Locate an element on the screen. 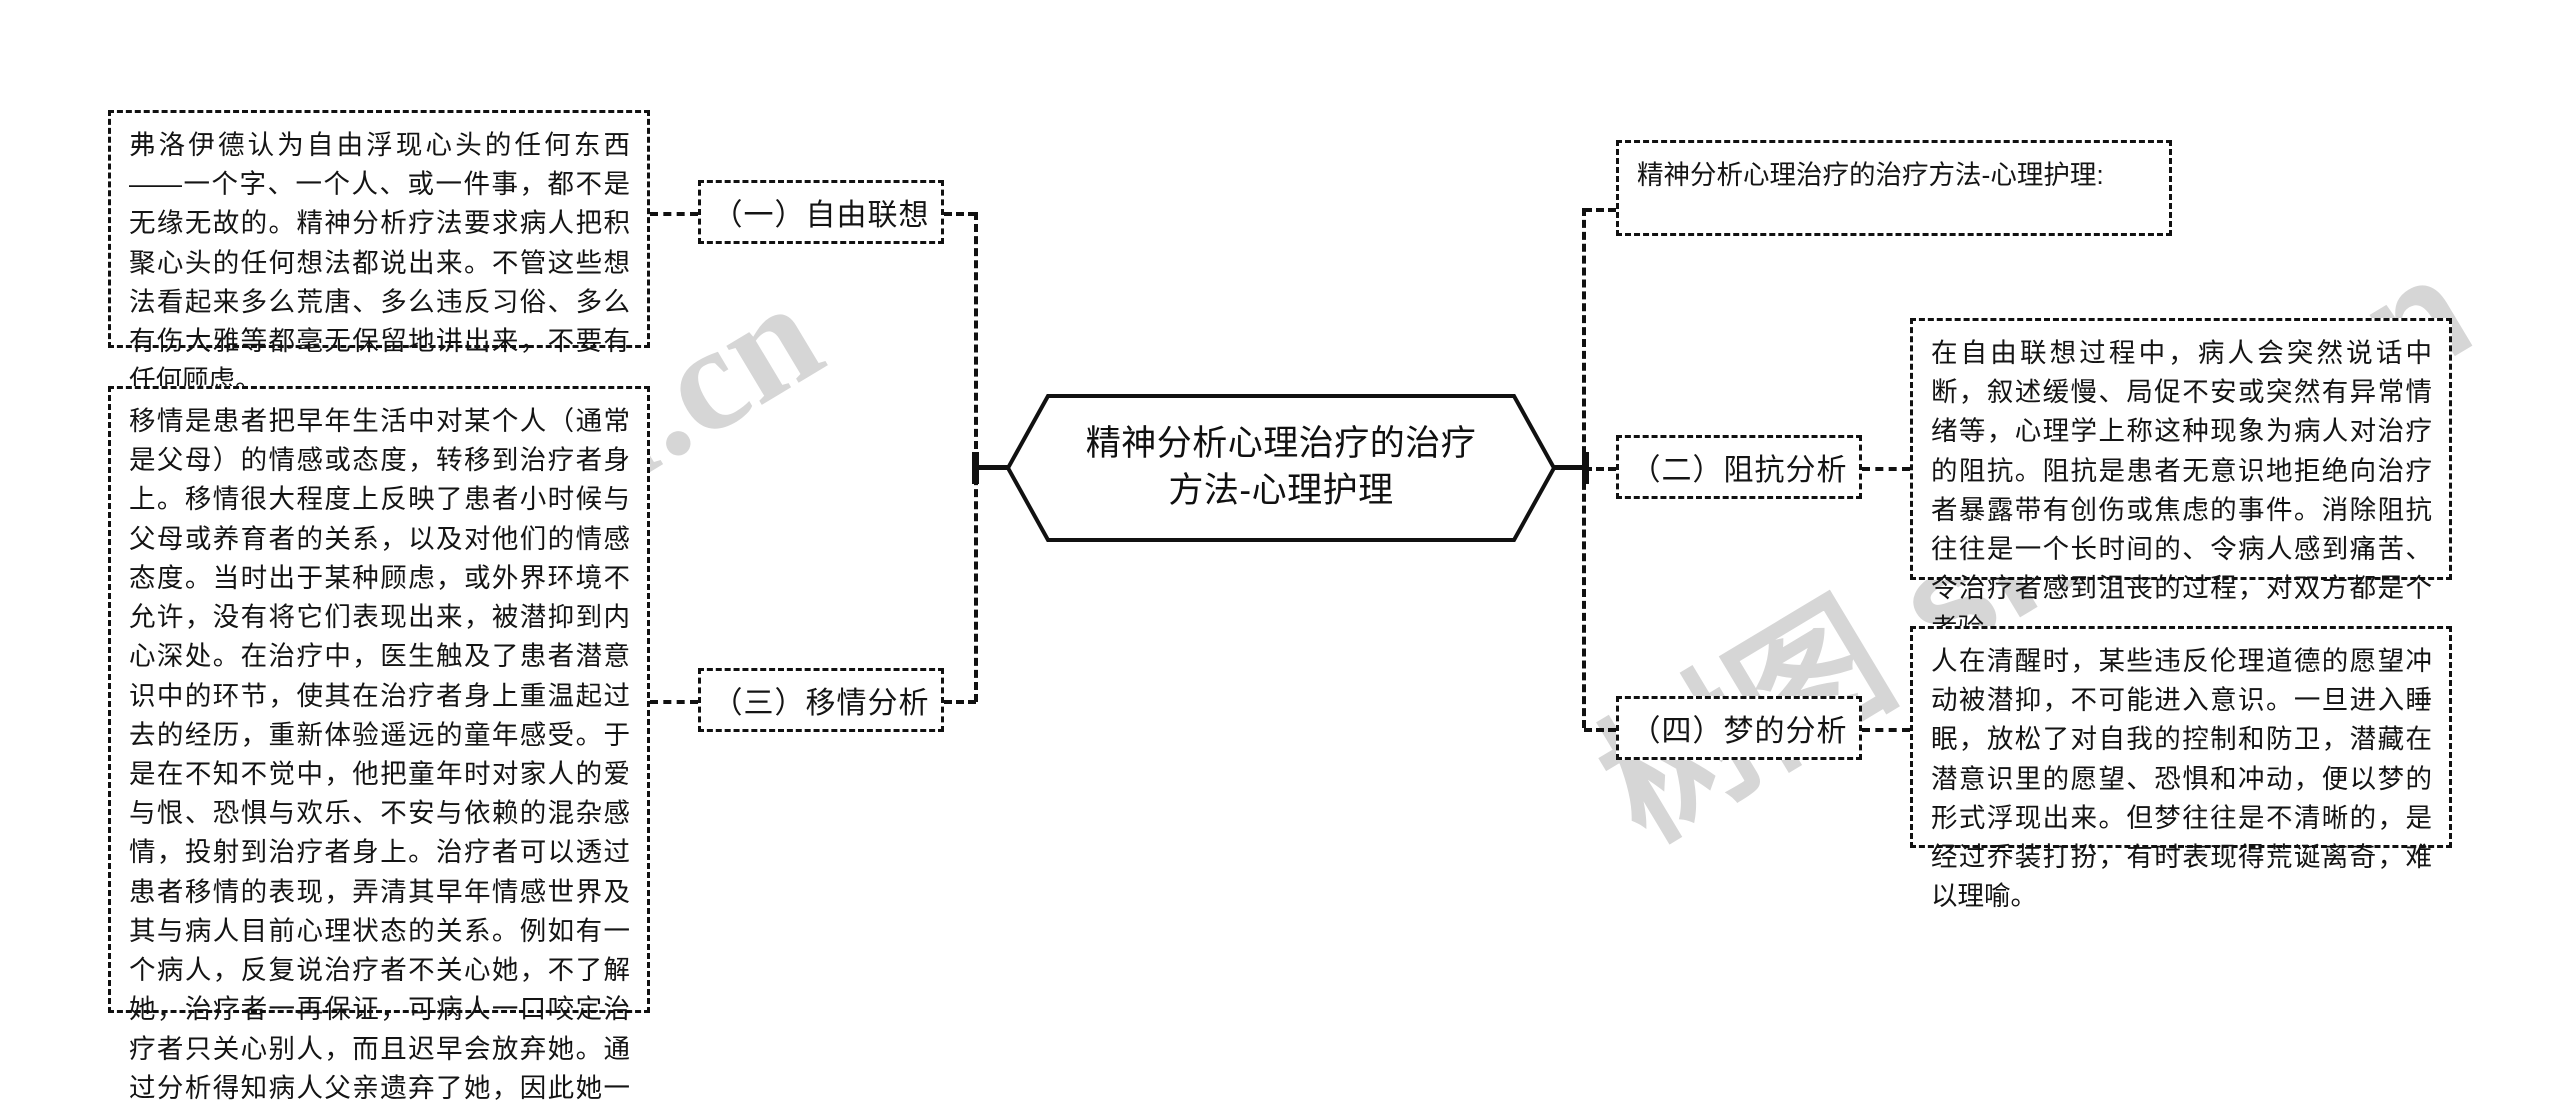 The height and width of the screenshot is (1112, 2560). right-stub-label2-to-detail is located at coordinates (1886, 469).